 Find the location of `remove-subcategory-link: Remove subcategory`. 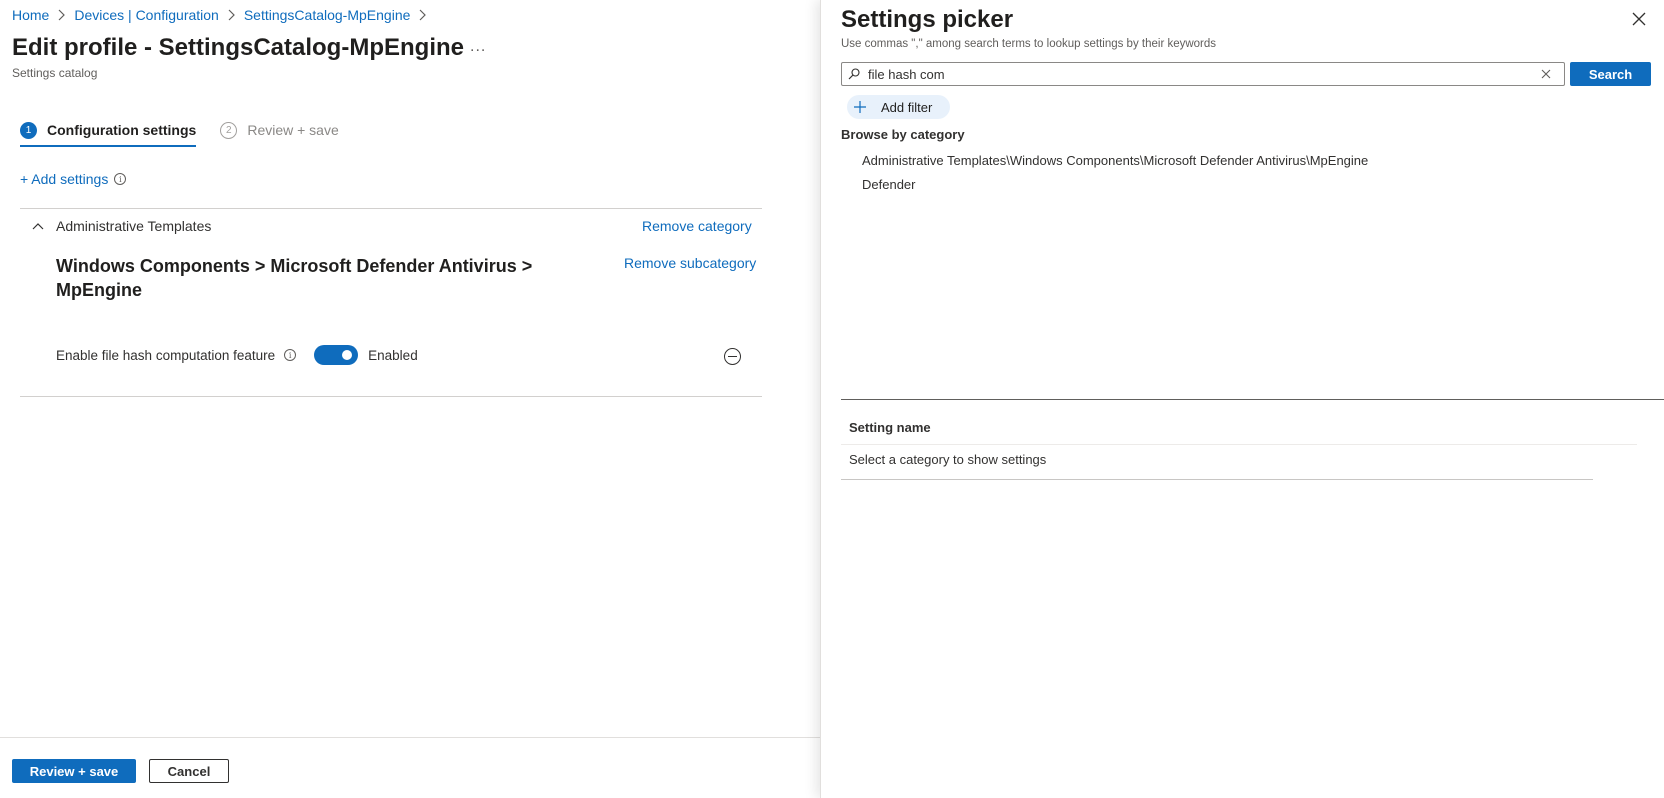

remove-subcategory-link: Remove subcategory is located at coordinates (690, 263).